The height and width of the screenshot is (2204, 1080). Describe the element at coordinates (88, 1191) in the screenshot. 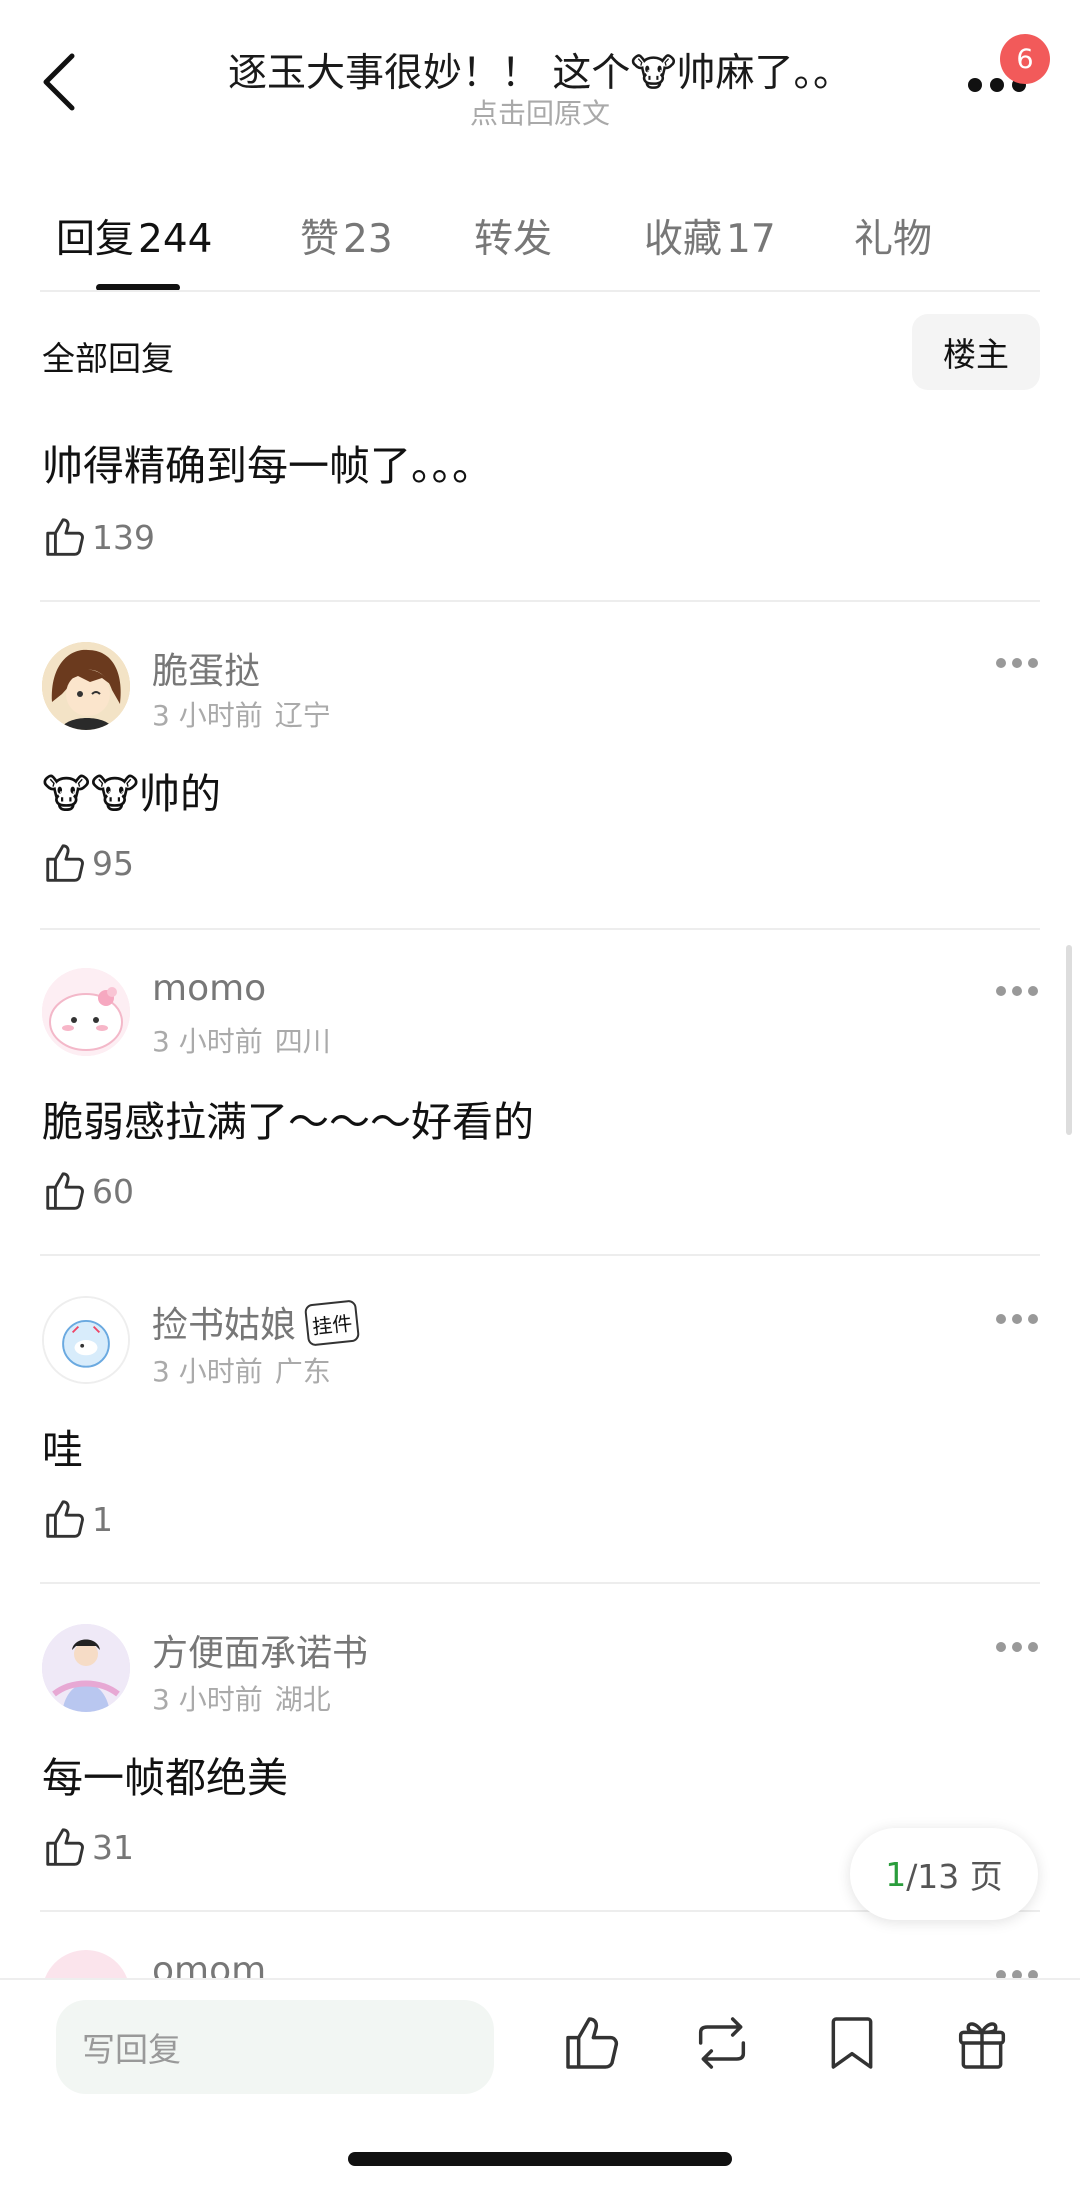

I see `like-button: 60` at that location.